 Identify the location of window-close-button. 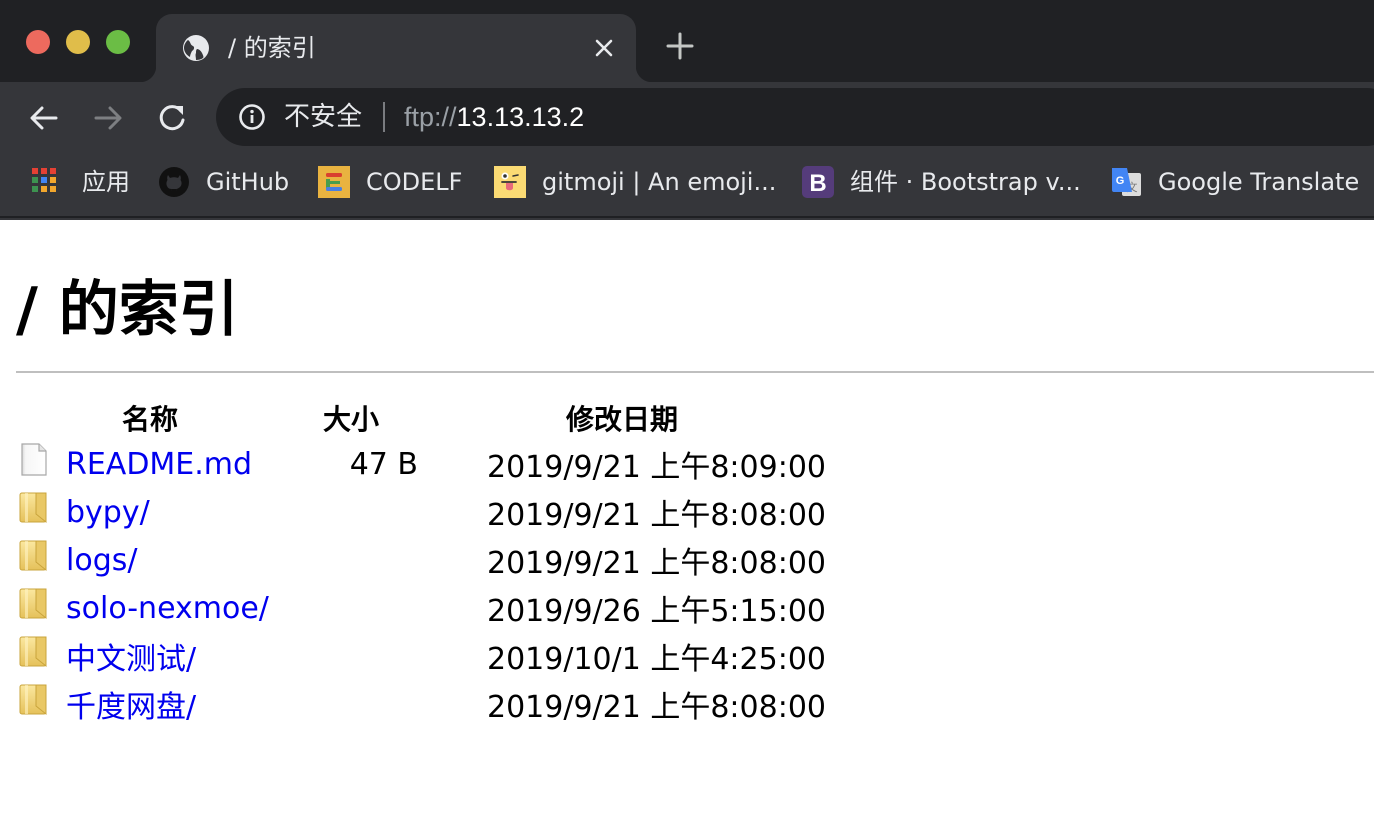
(38, 42).